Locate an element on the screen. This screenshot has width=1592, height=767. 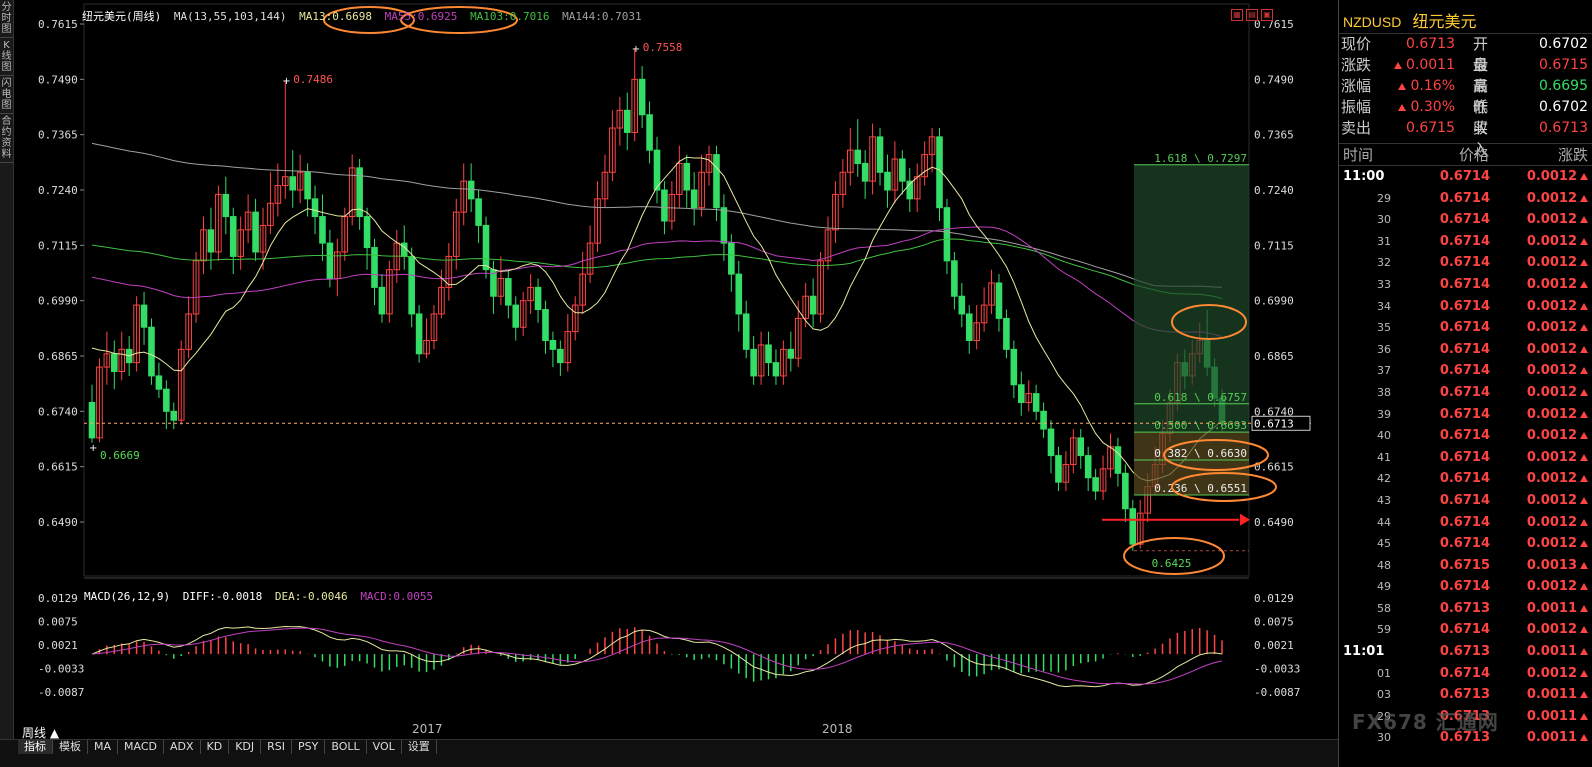
quote-value: 0.6695 is located at coordinates (1563, 86).